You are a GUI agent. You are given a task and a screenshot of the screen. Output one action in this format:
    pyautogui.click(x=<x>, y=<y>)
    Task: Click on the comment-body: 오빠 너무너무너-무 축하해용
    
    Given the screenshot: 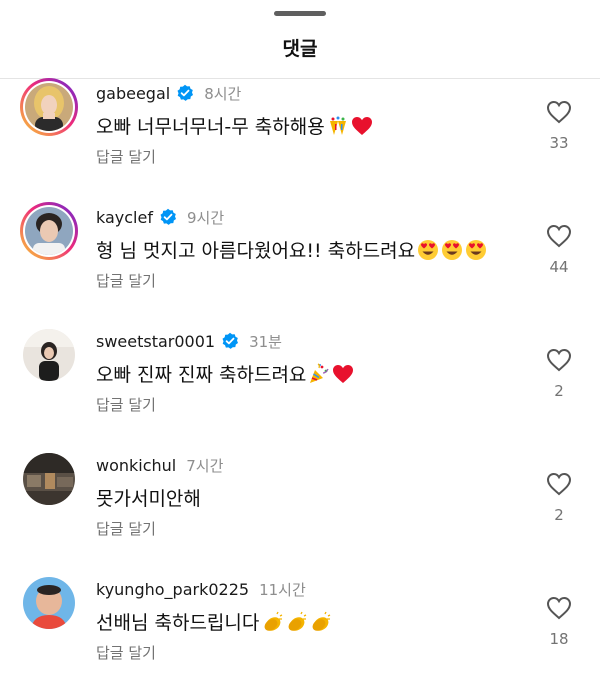 What is the action you would take?
    pyautogui.click(x=210, y=127)
    